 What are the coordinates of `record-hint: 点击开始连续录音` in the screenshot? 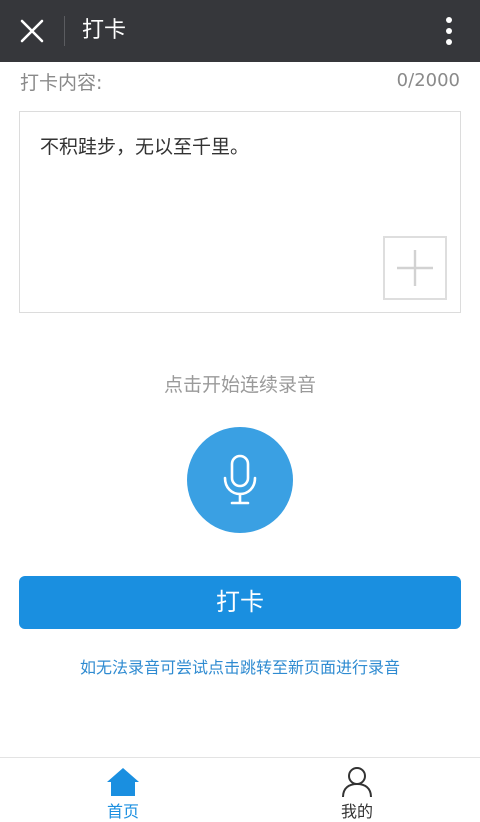 It's located at (239, 385).